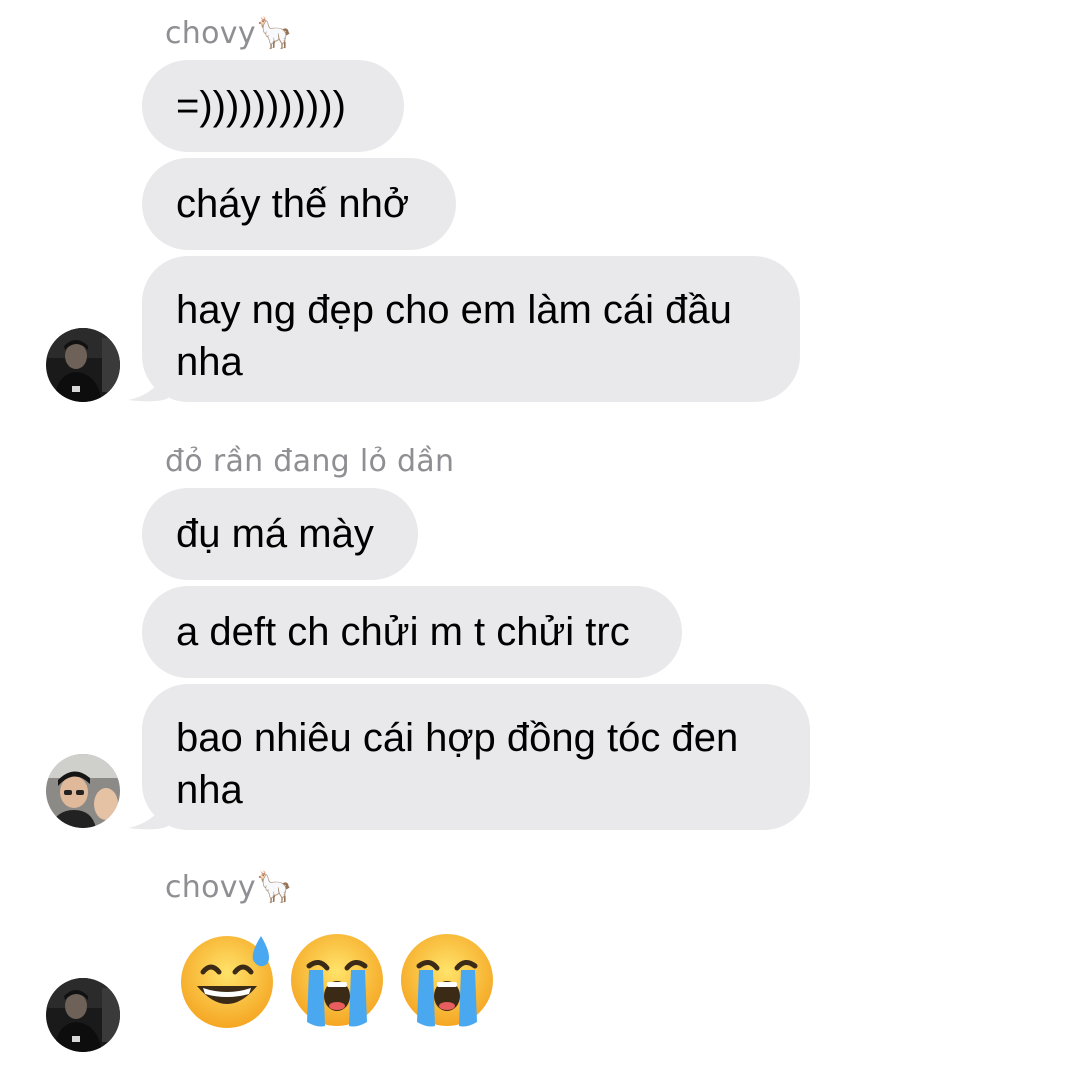 This screenshot has height=1082, width=1080. I want to click on message-text: hay ng đẹp cho em làm cái đầu nha, so click(454, 336).